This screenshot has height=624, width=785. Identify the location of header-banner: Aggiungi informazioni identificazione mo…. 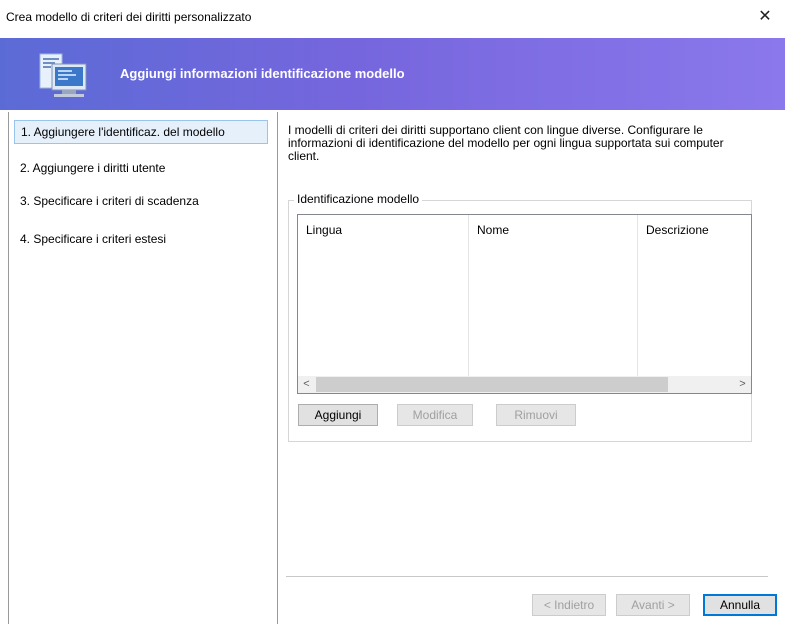
(392, 74).